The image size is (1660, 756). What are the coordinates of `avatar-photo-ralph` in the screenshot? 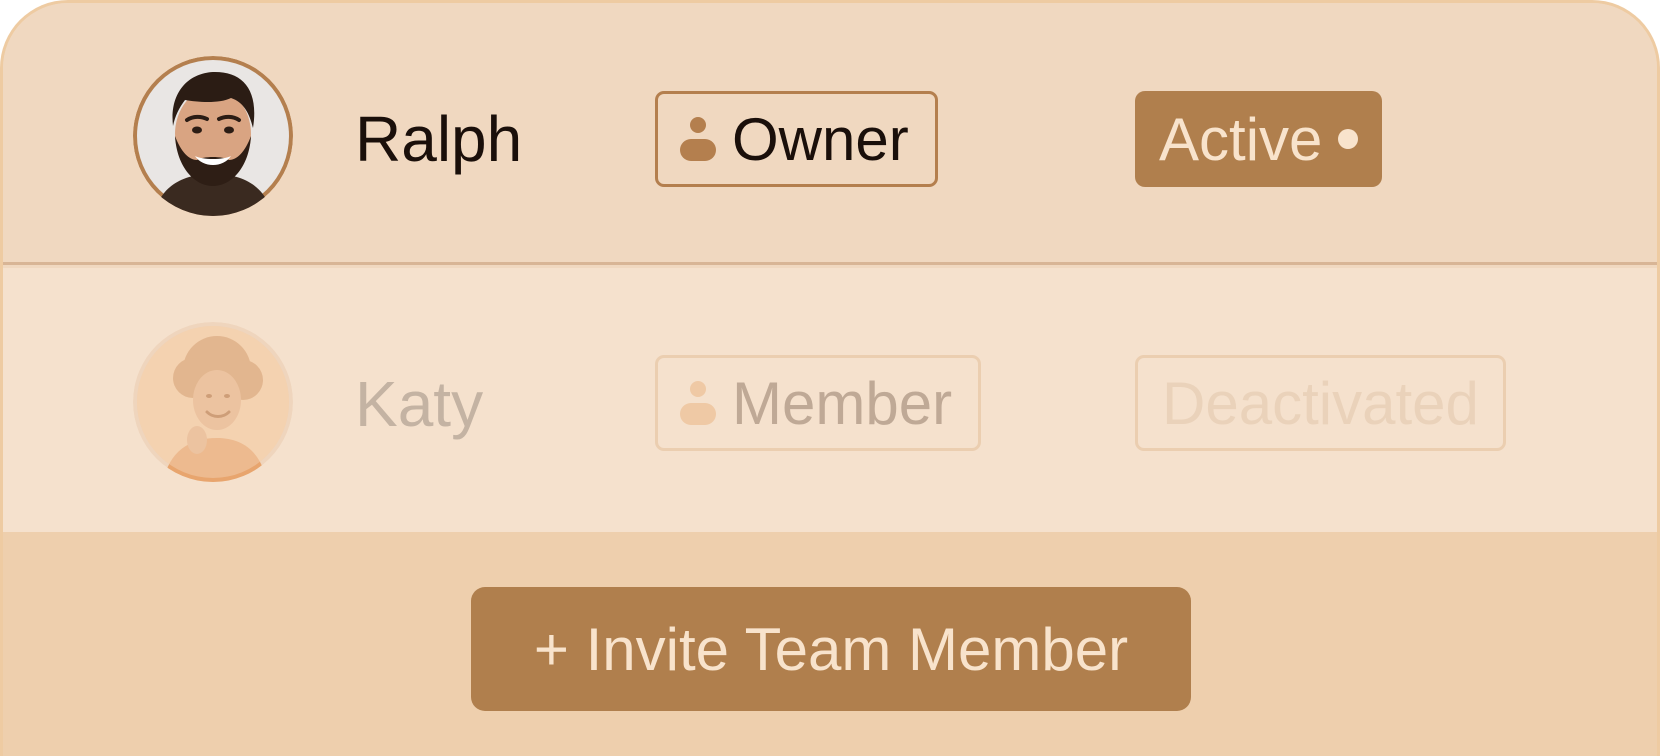 It's located at (213, 136).